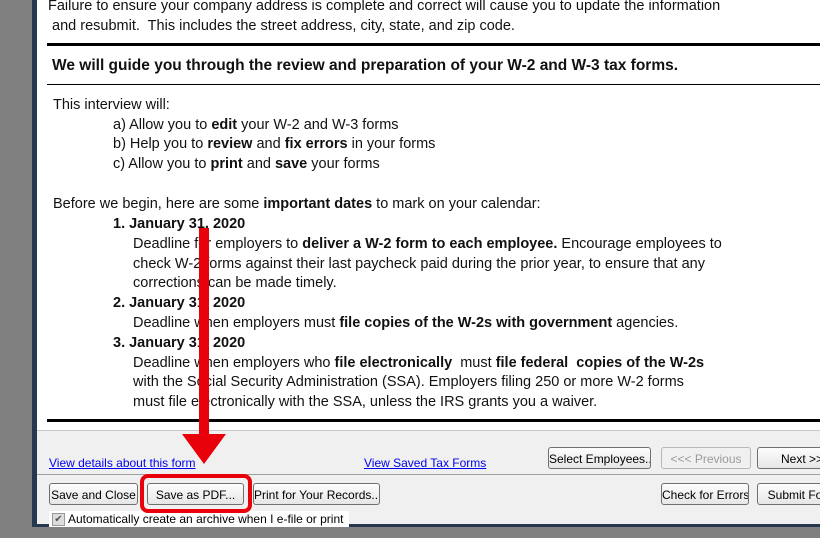  Describe the element at coordinates (788, 494) in the screenshot. I see `submit-form-button: Submit Form` at that location.